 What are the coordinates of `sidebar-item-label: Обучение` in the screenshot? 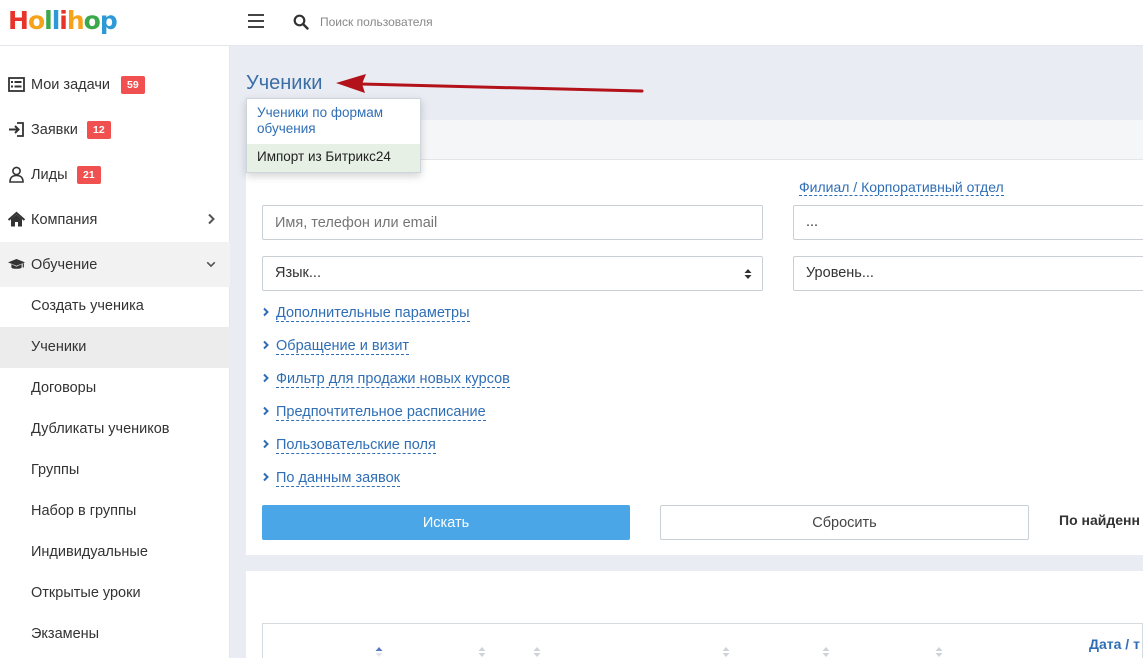 It's located at (64, 264).